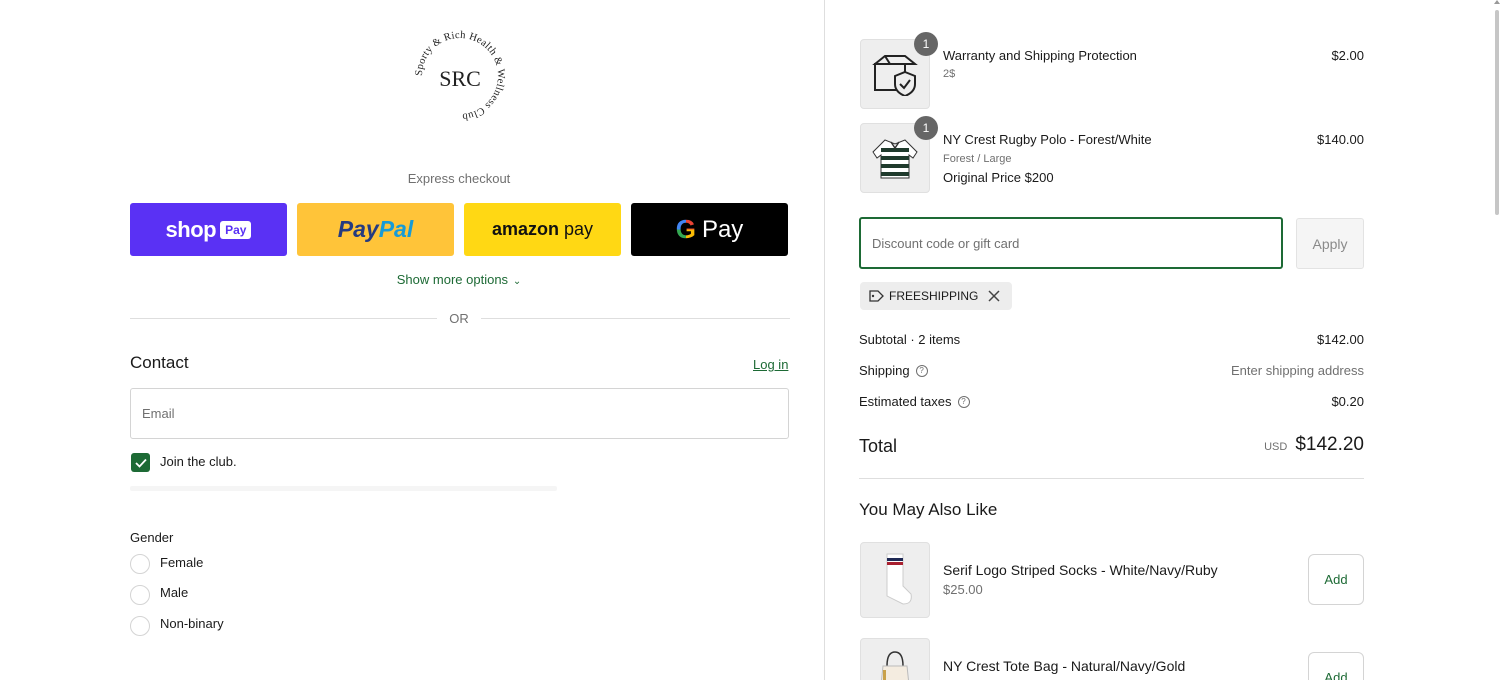  I want to click on email-field, so click(459, 413).